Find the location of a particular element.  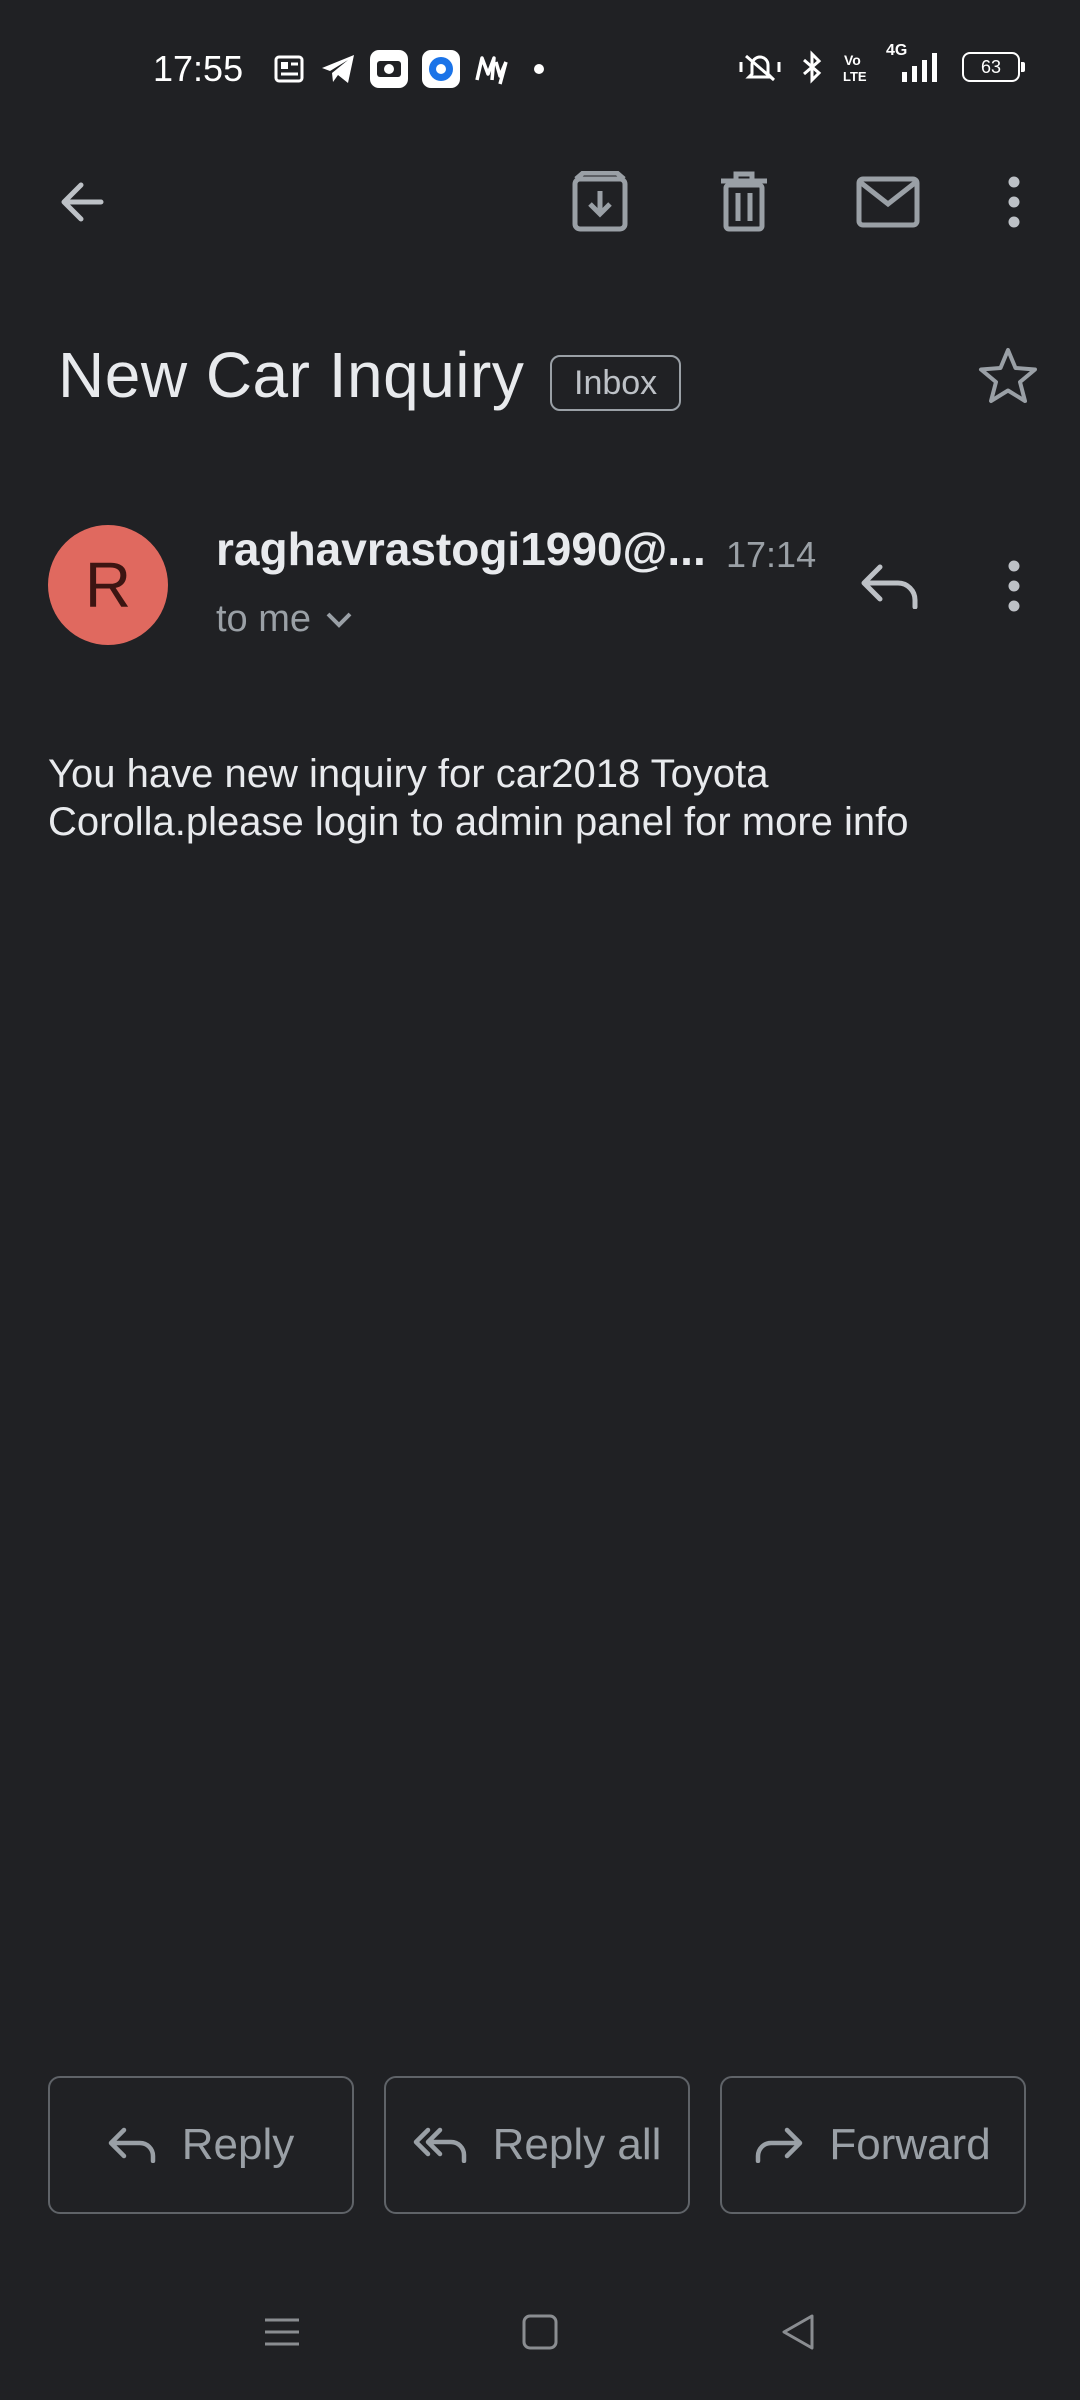

notification-icons is located at coordinates (413, 69).